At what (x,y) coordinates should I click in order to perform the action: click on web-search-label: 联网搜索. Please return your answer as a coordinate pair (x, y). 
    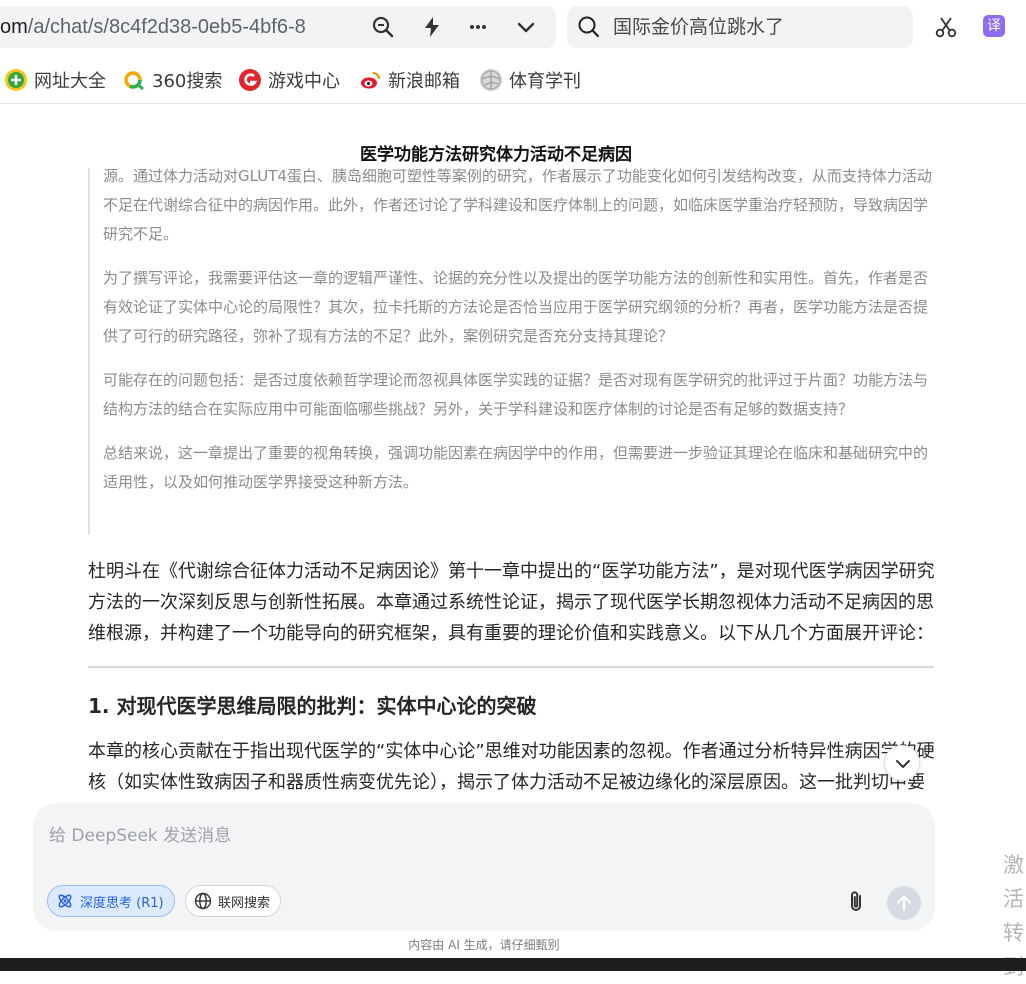
    Looking at the image, I should click on (244, 903).